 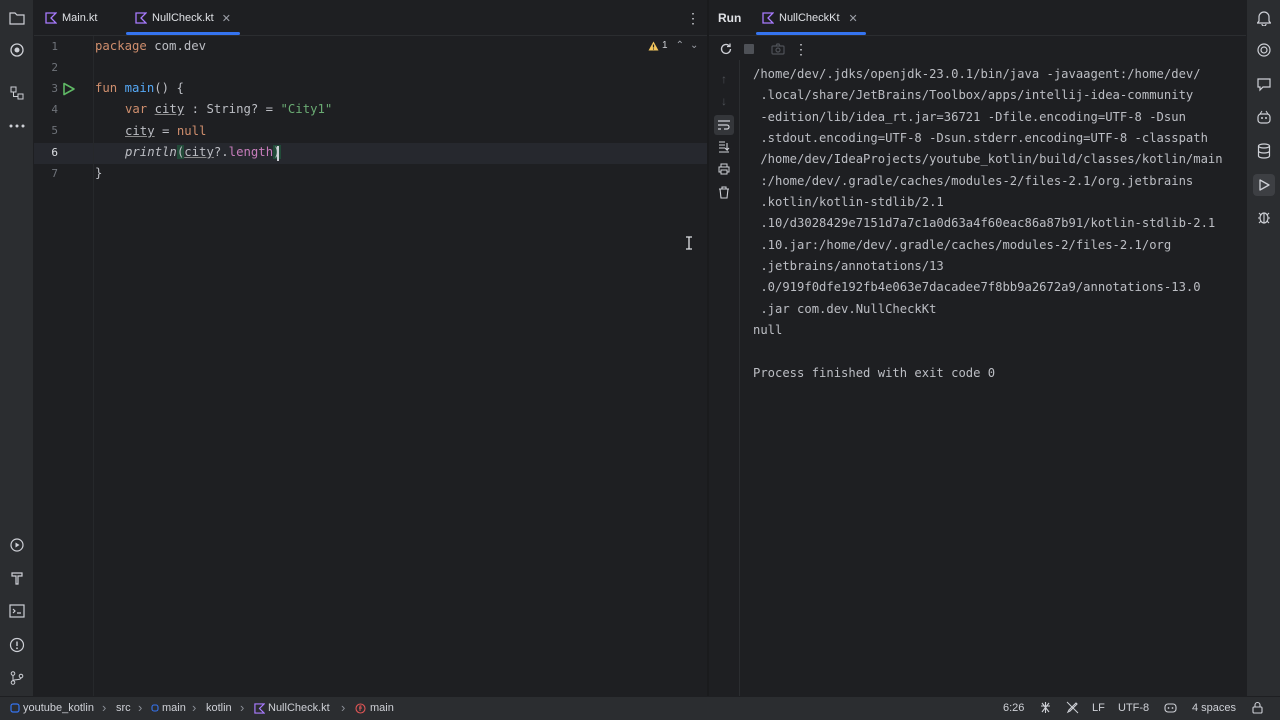 I want to click on code-line-5: city = null, so click(x=165, y=131).